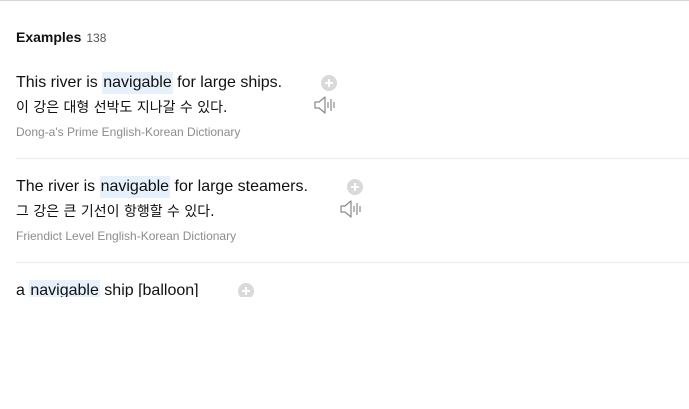  I want to click on example-source-link: Dong-a's Prime English-Korean Dictionary, so click(352, 132).